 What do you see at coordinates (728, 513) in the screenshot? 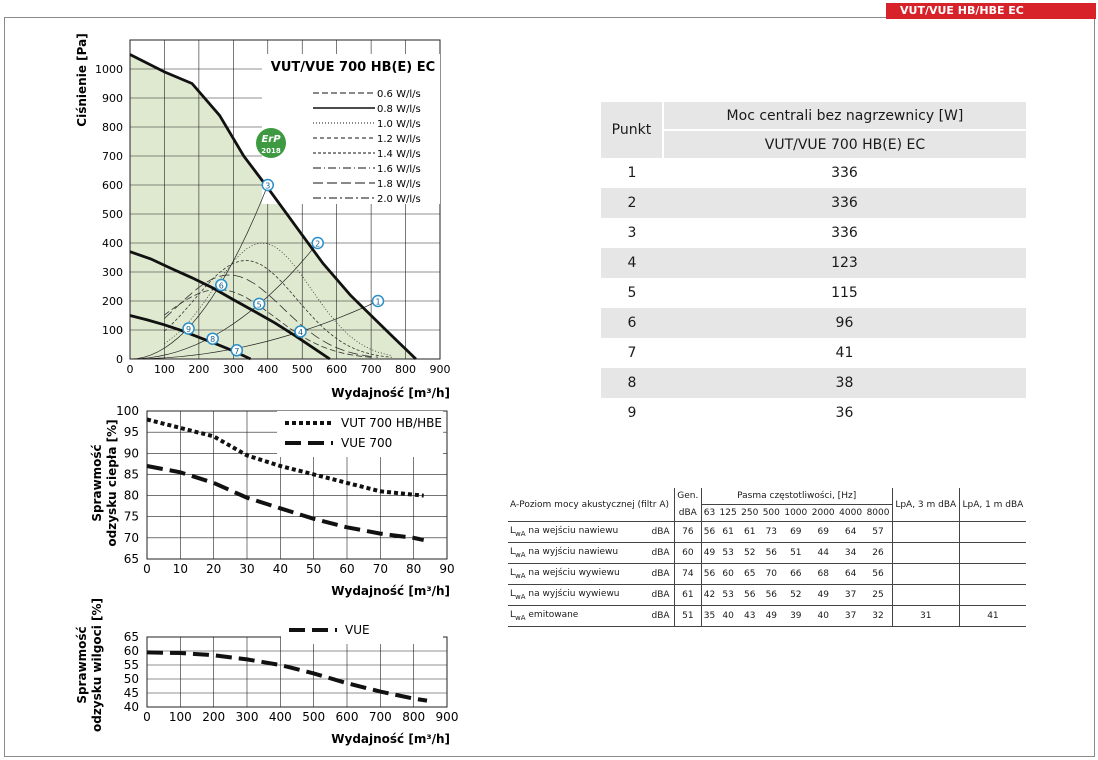
I see `acoustic-freq: 125` at bounding box center [728, 513].